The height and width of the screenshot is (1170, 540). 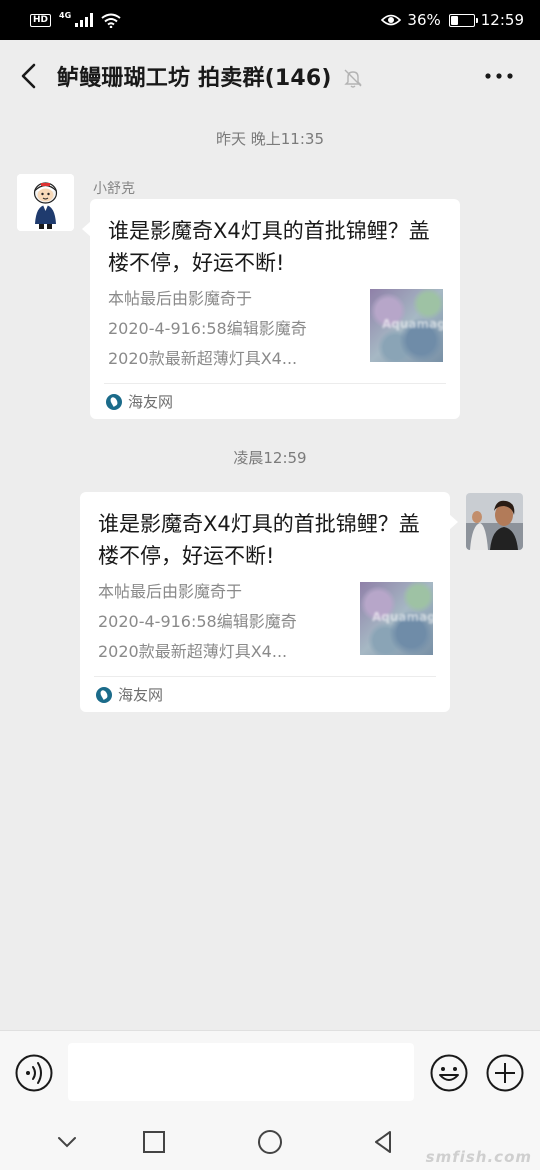 What do you see at coordinates (34, 1073) in the screenshot?
I see `voice-icon` at bounding box center [34, 1073].